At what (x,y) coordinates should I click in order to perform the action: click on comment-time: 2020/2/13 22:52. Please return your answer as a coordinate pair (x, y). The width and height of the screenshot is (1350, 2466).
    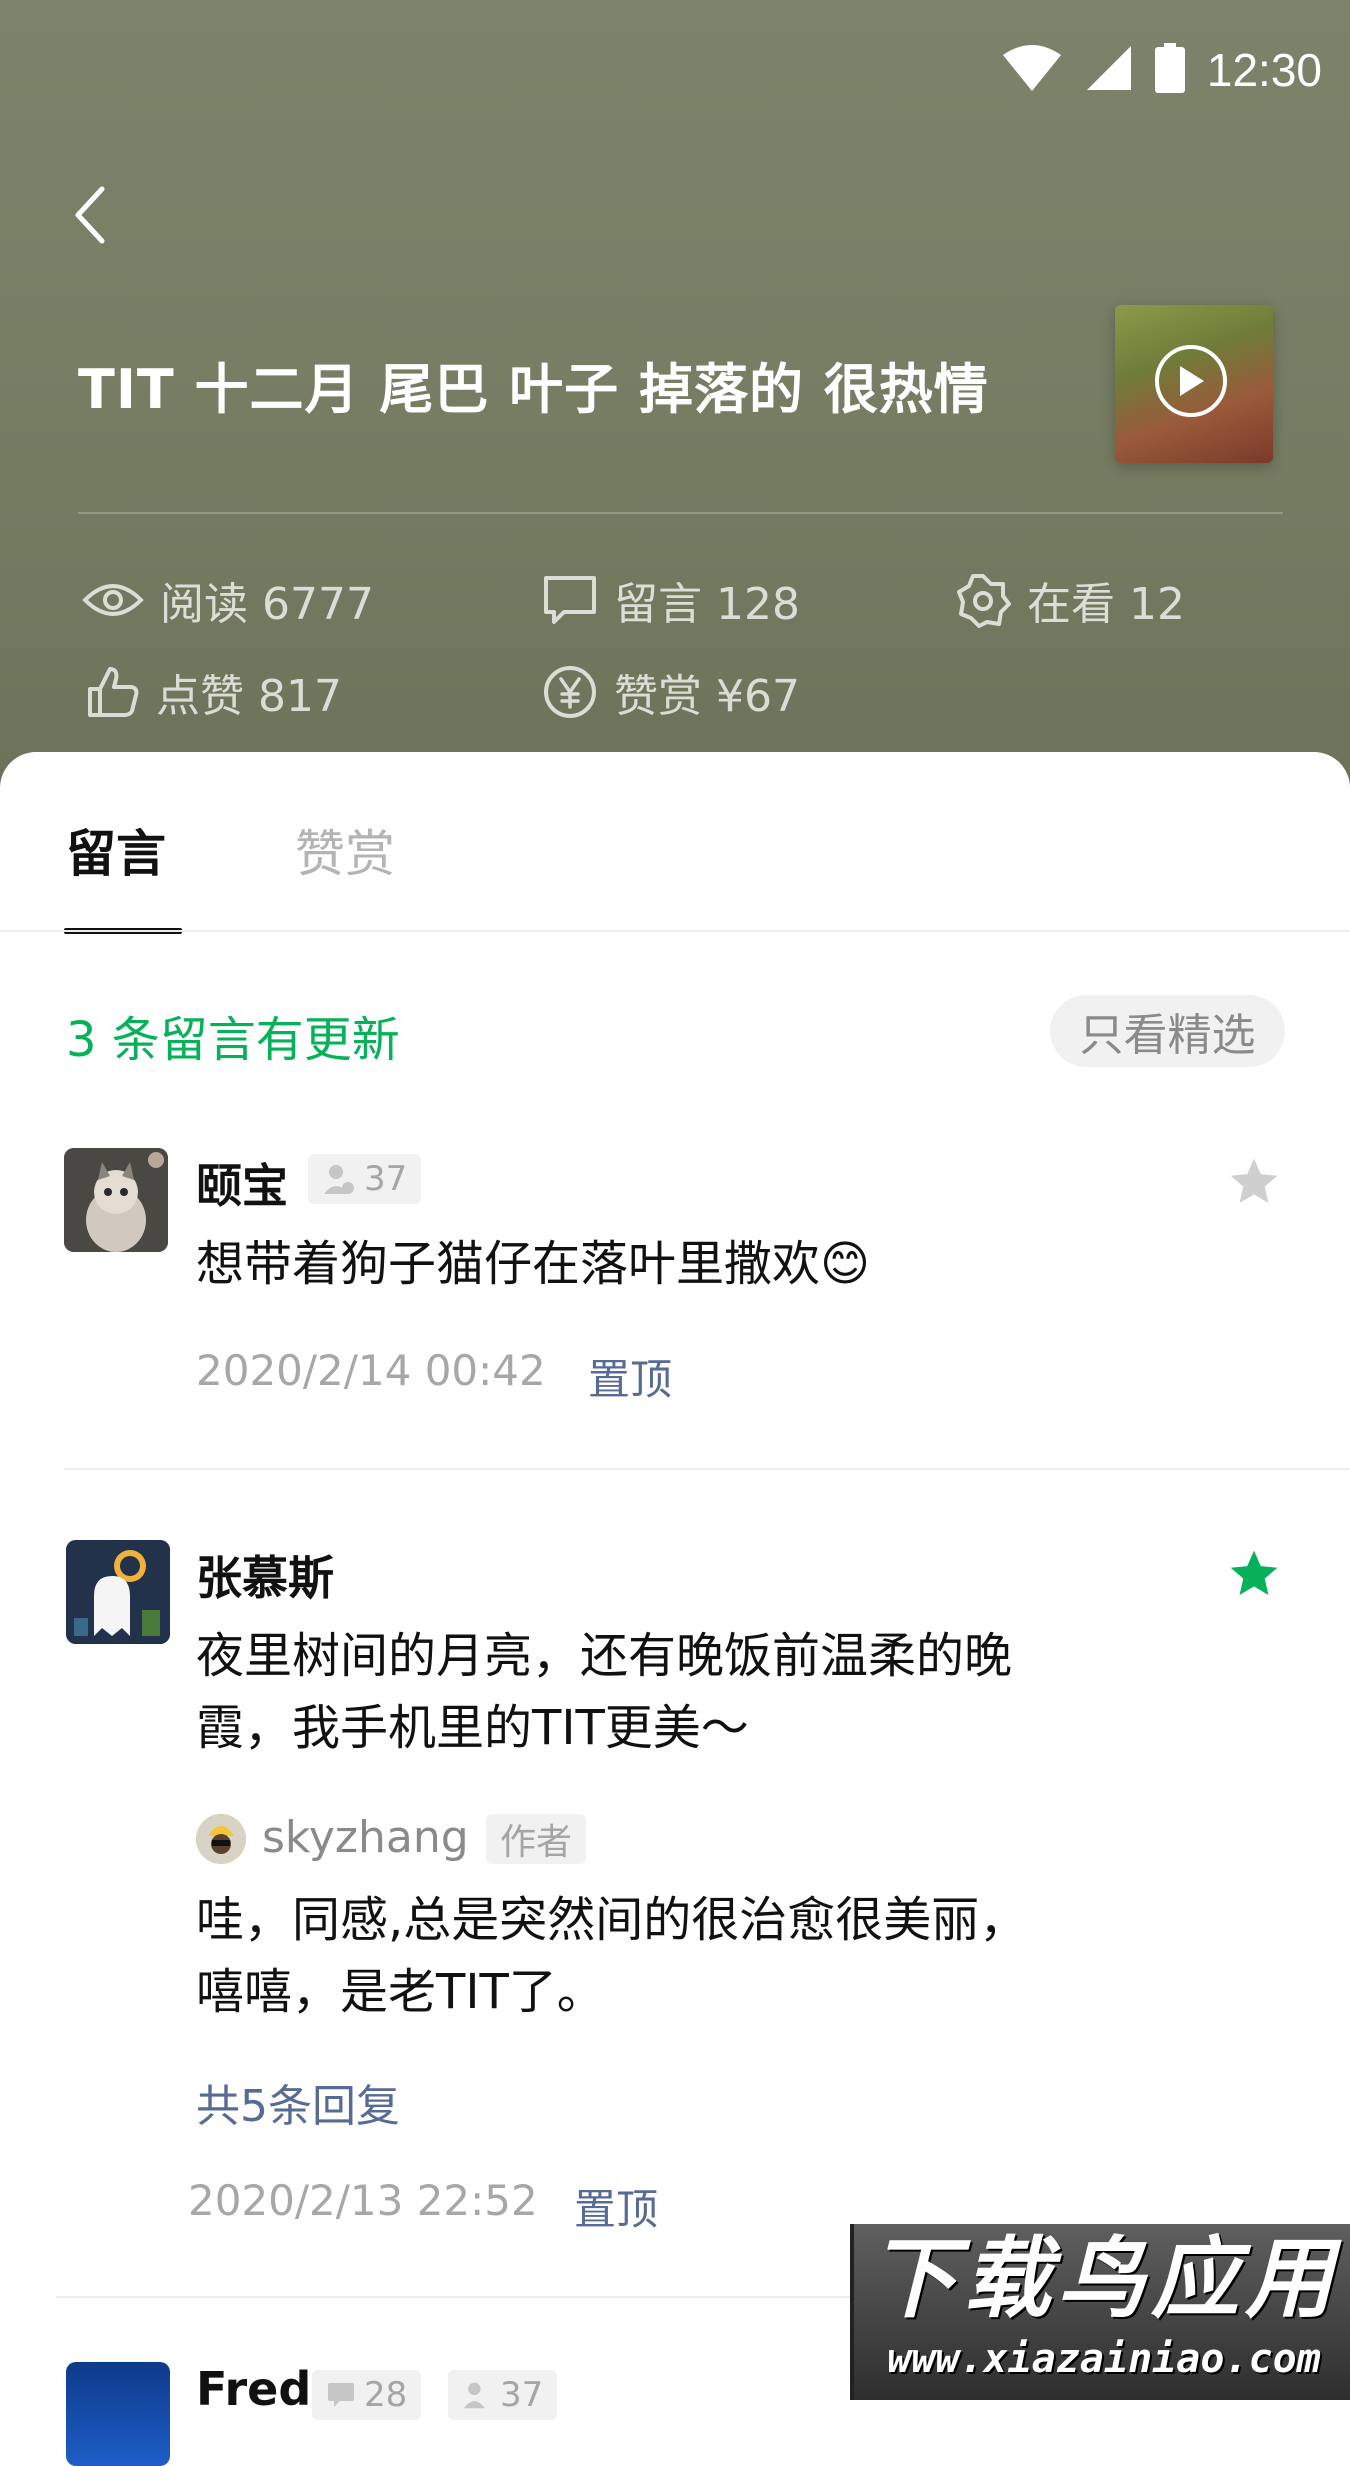
    Looking at the image, I should click on (363, 2200).